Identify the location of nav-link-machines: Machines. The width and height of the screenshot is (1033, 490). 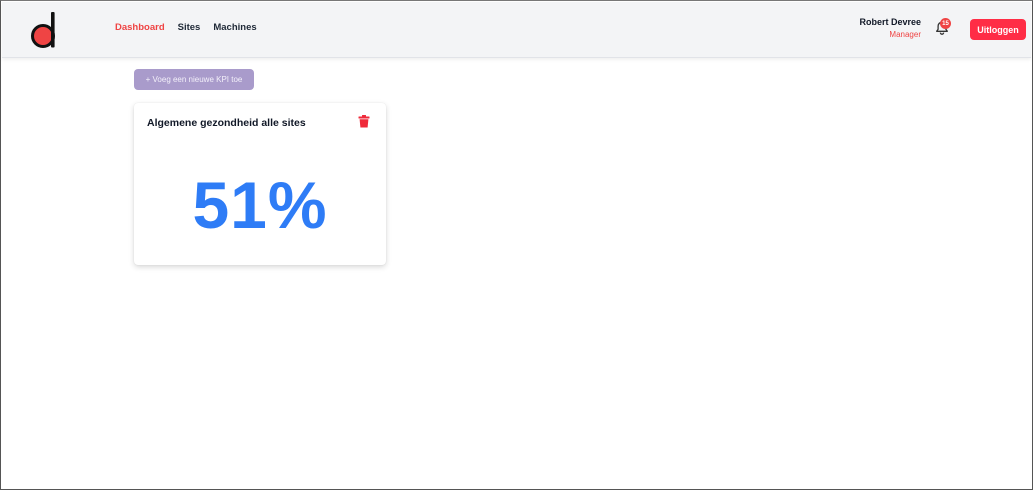
(234, 27).